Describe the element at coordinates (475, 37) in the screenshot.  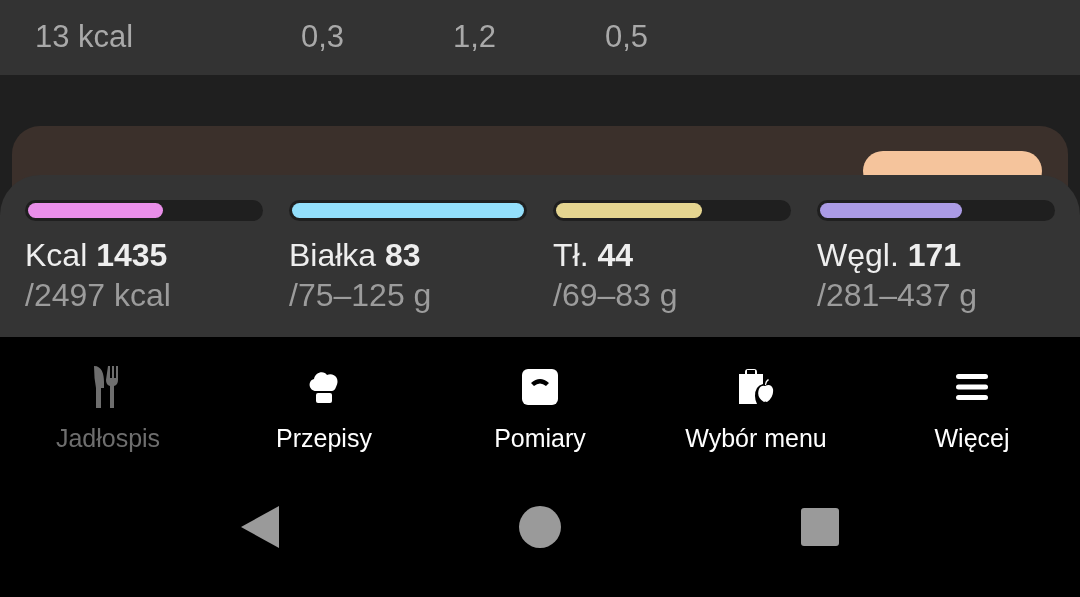
I see `food-value: 1,2` at that location.